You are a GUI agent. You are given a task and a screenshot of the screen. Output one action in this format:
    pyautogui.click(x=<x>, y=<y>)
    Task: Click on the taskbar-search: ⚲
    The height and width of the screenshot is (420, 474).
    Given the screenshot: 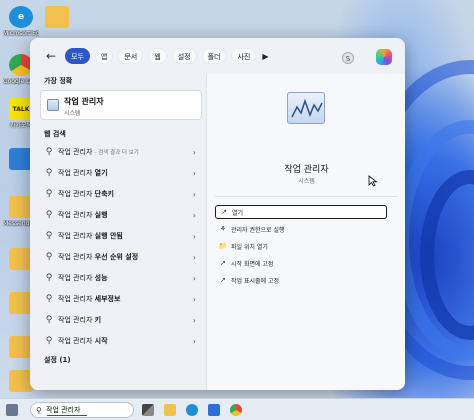 What is the action you would take?
    pyautogui.click(x=82, y=410)
    